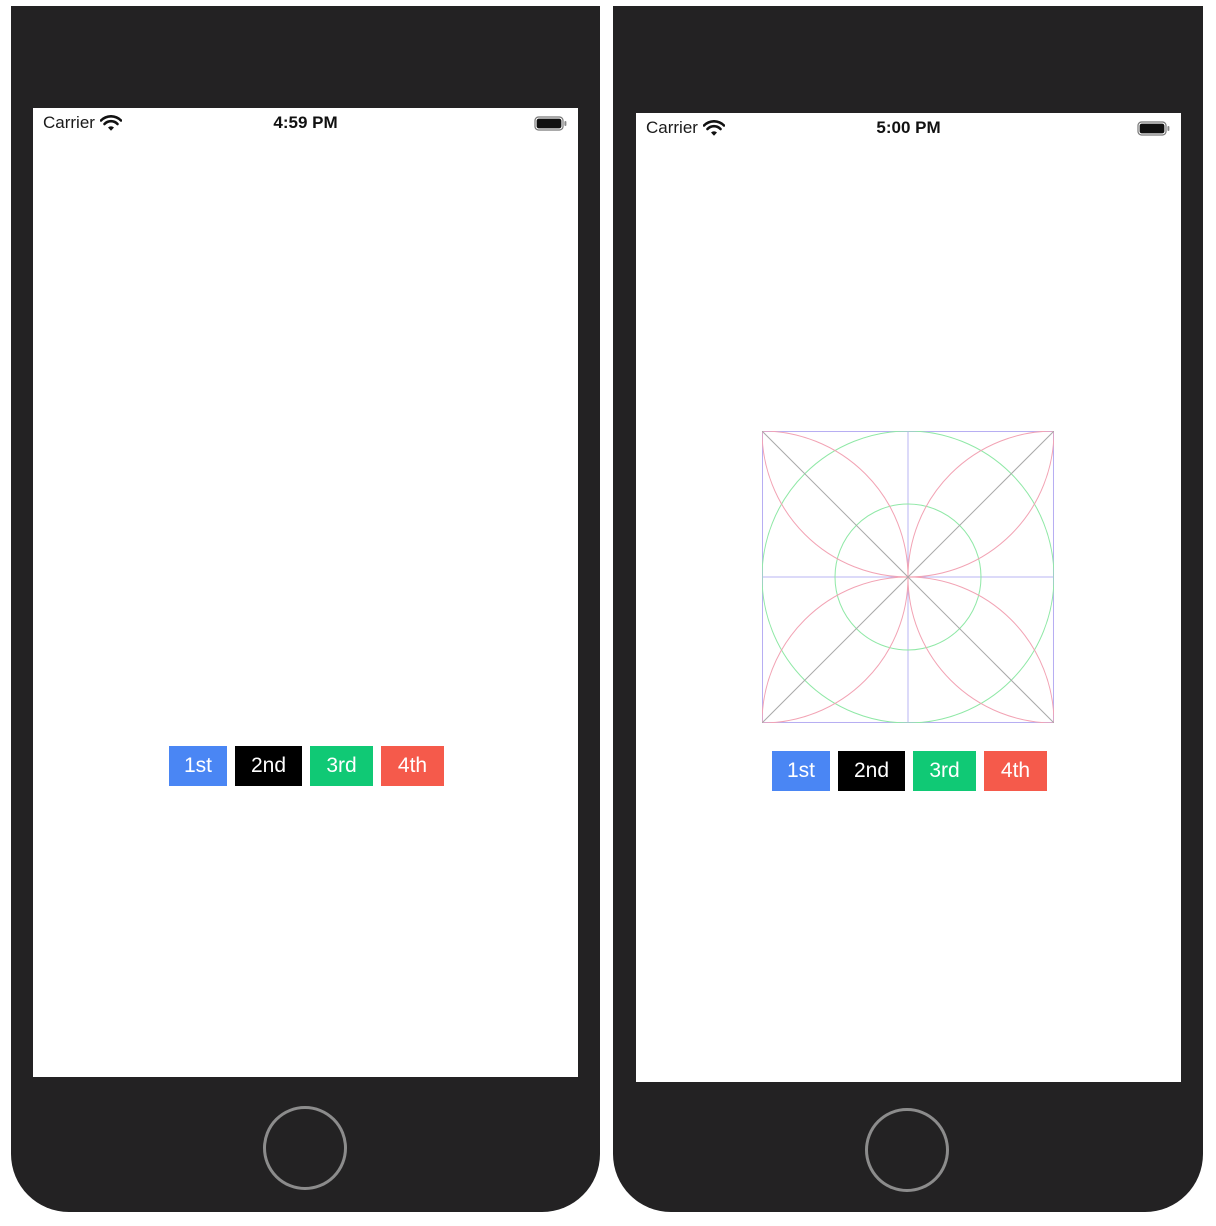 Image resolution: width=1216 pixels, height=1226 pixels. What do you see at coordinates (908, 577) in the screenshot?
I see `geometric-drawing` at bounding box center [908, 577].